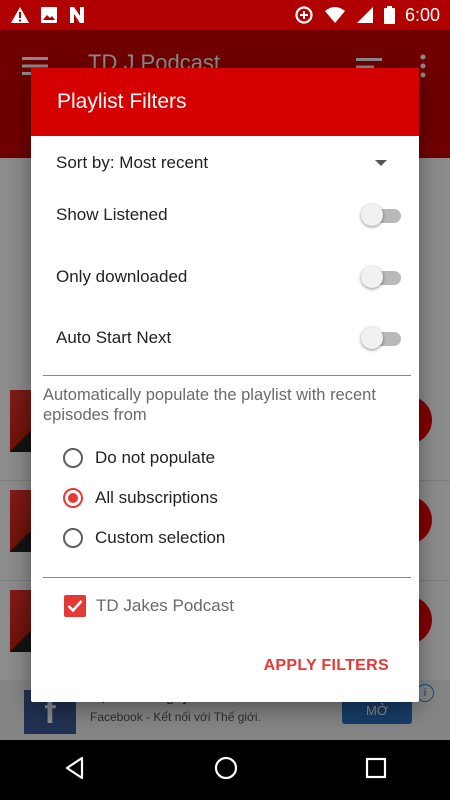  I want to click on recents-icon, so click(376, 770).